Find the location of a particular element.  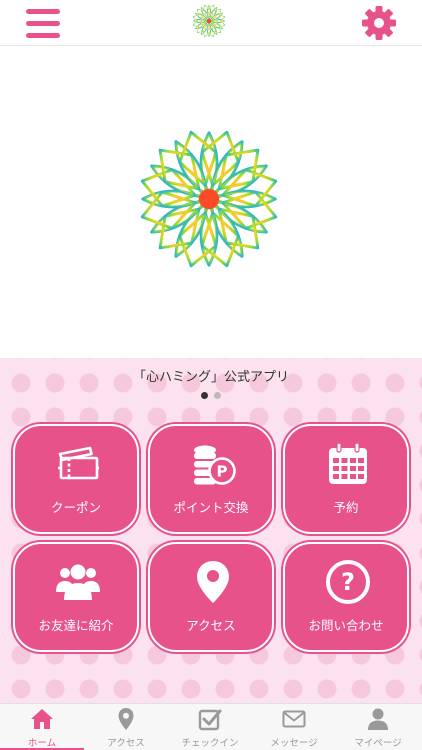

carousel-dots is located at coordinates (211, 397).